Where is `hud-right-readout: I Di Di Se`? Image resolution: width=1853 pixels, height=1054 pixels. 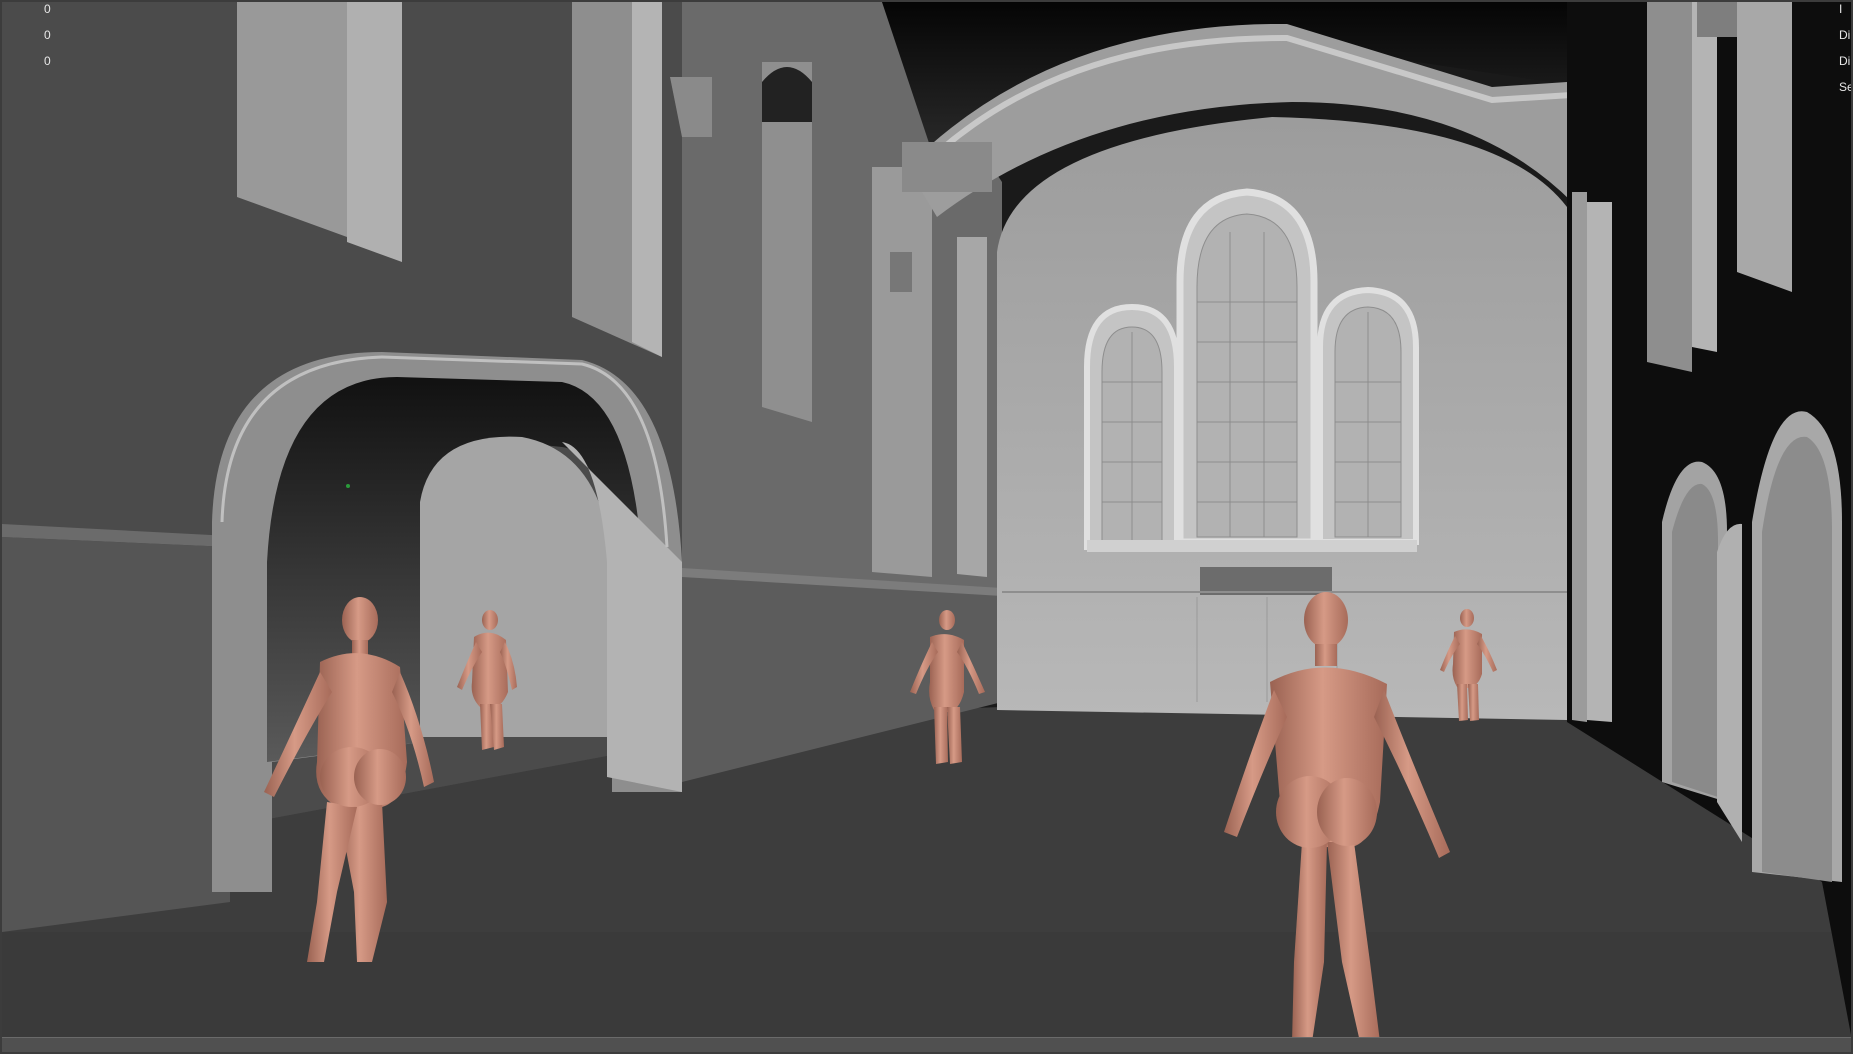 hud-right-readout: I Di Di Se is located at coordinates (1845, 51).